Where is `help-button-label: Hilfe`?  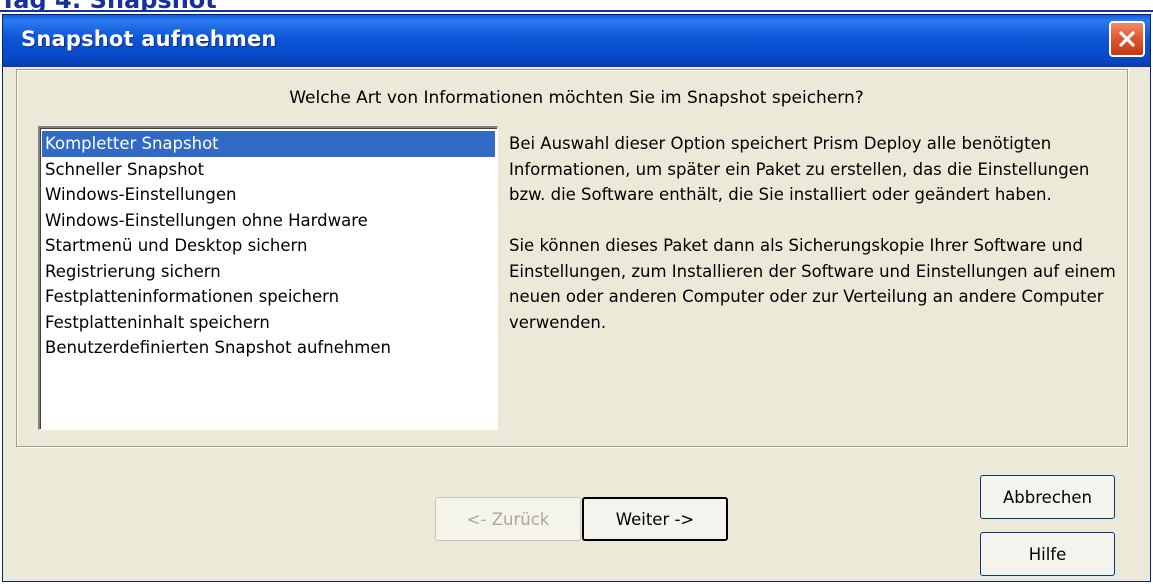 help-button-label: Hilfe is located at coordinates (1047, 554).